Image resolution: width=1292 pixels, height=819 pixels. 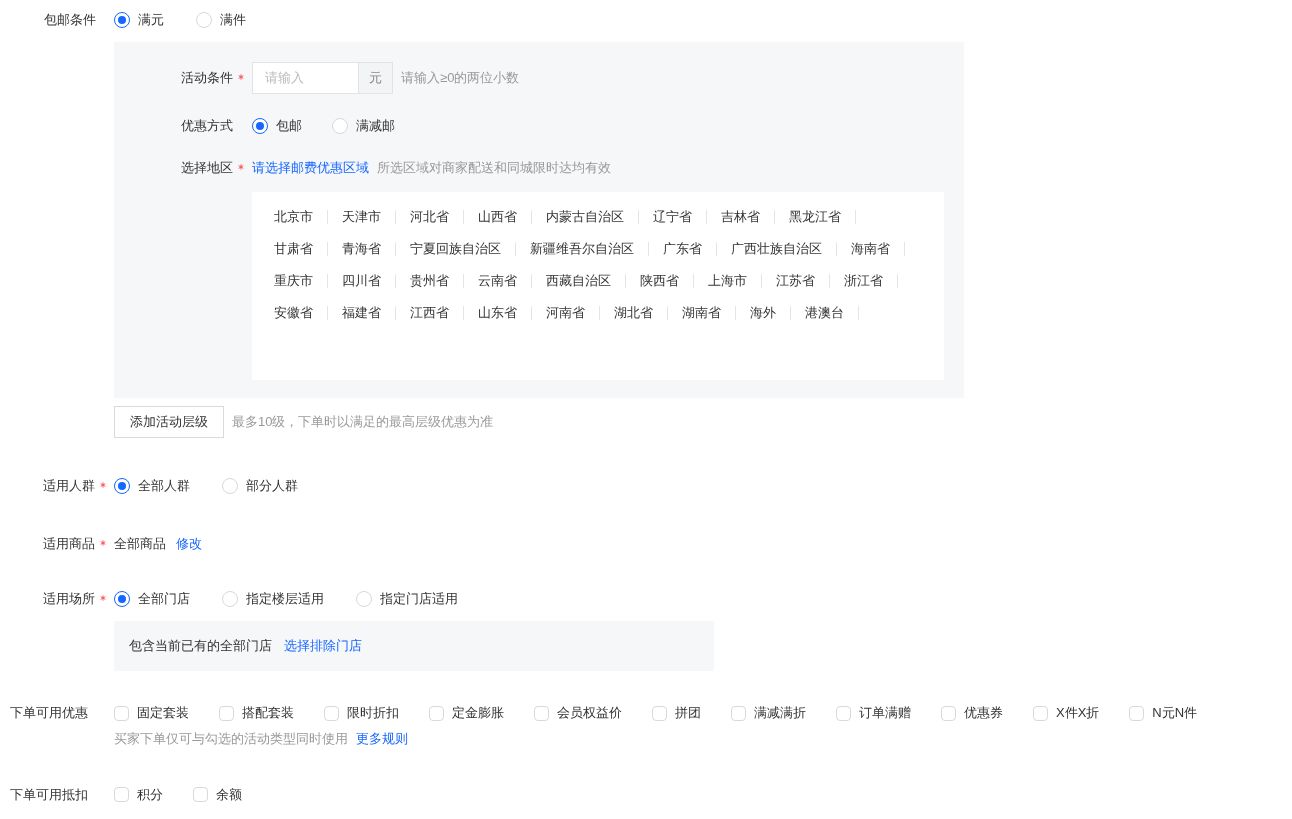 What do you see at coordinates (455, 249) in the screenshot?
I see `region-item: 宁夏回族自治区` at bounding box center [455, 249].